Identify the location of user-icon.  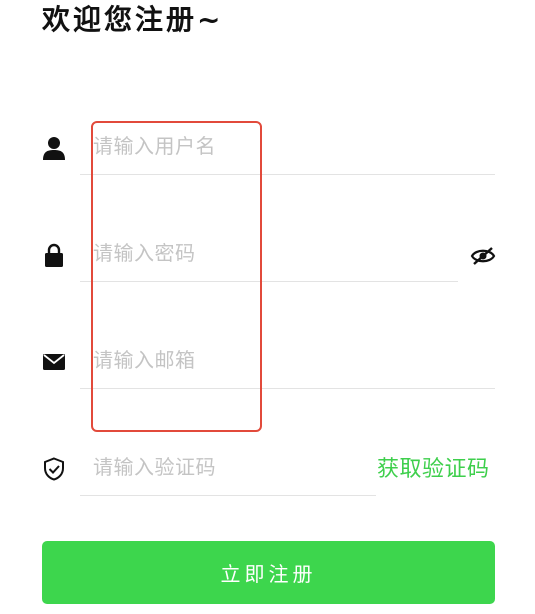
(54, 148).